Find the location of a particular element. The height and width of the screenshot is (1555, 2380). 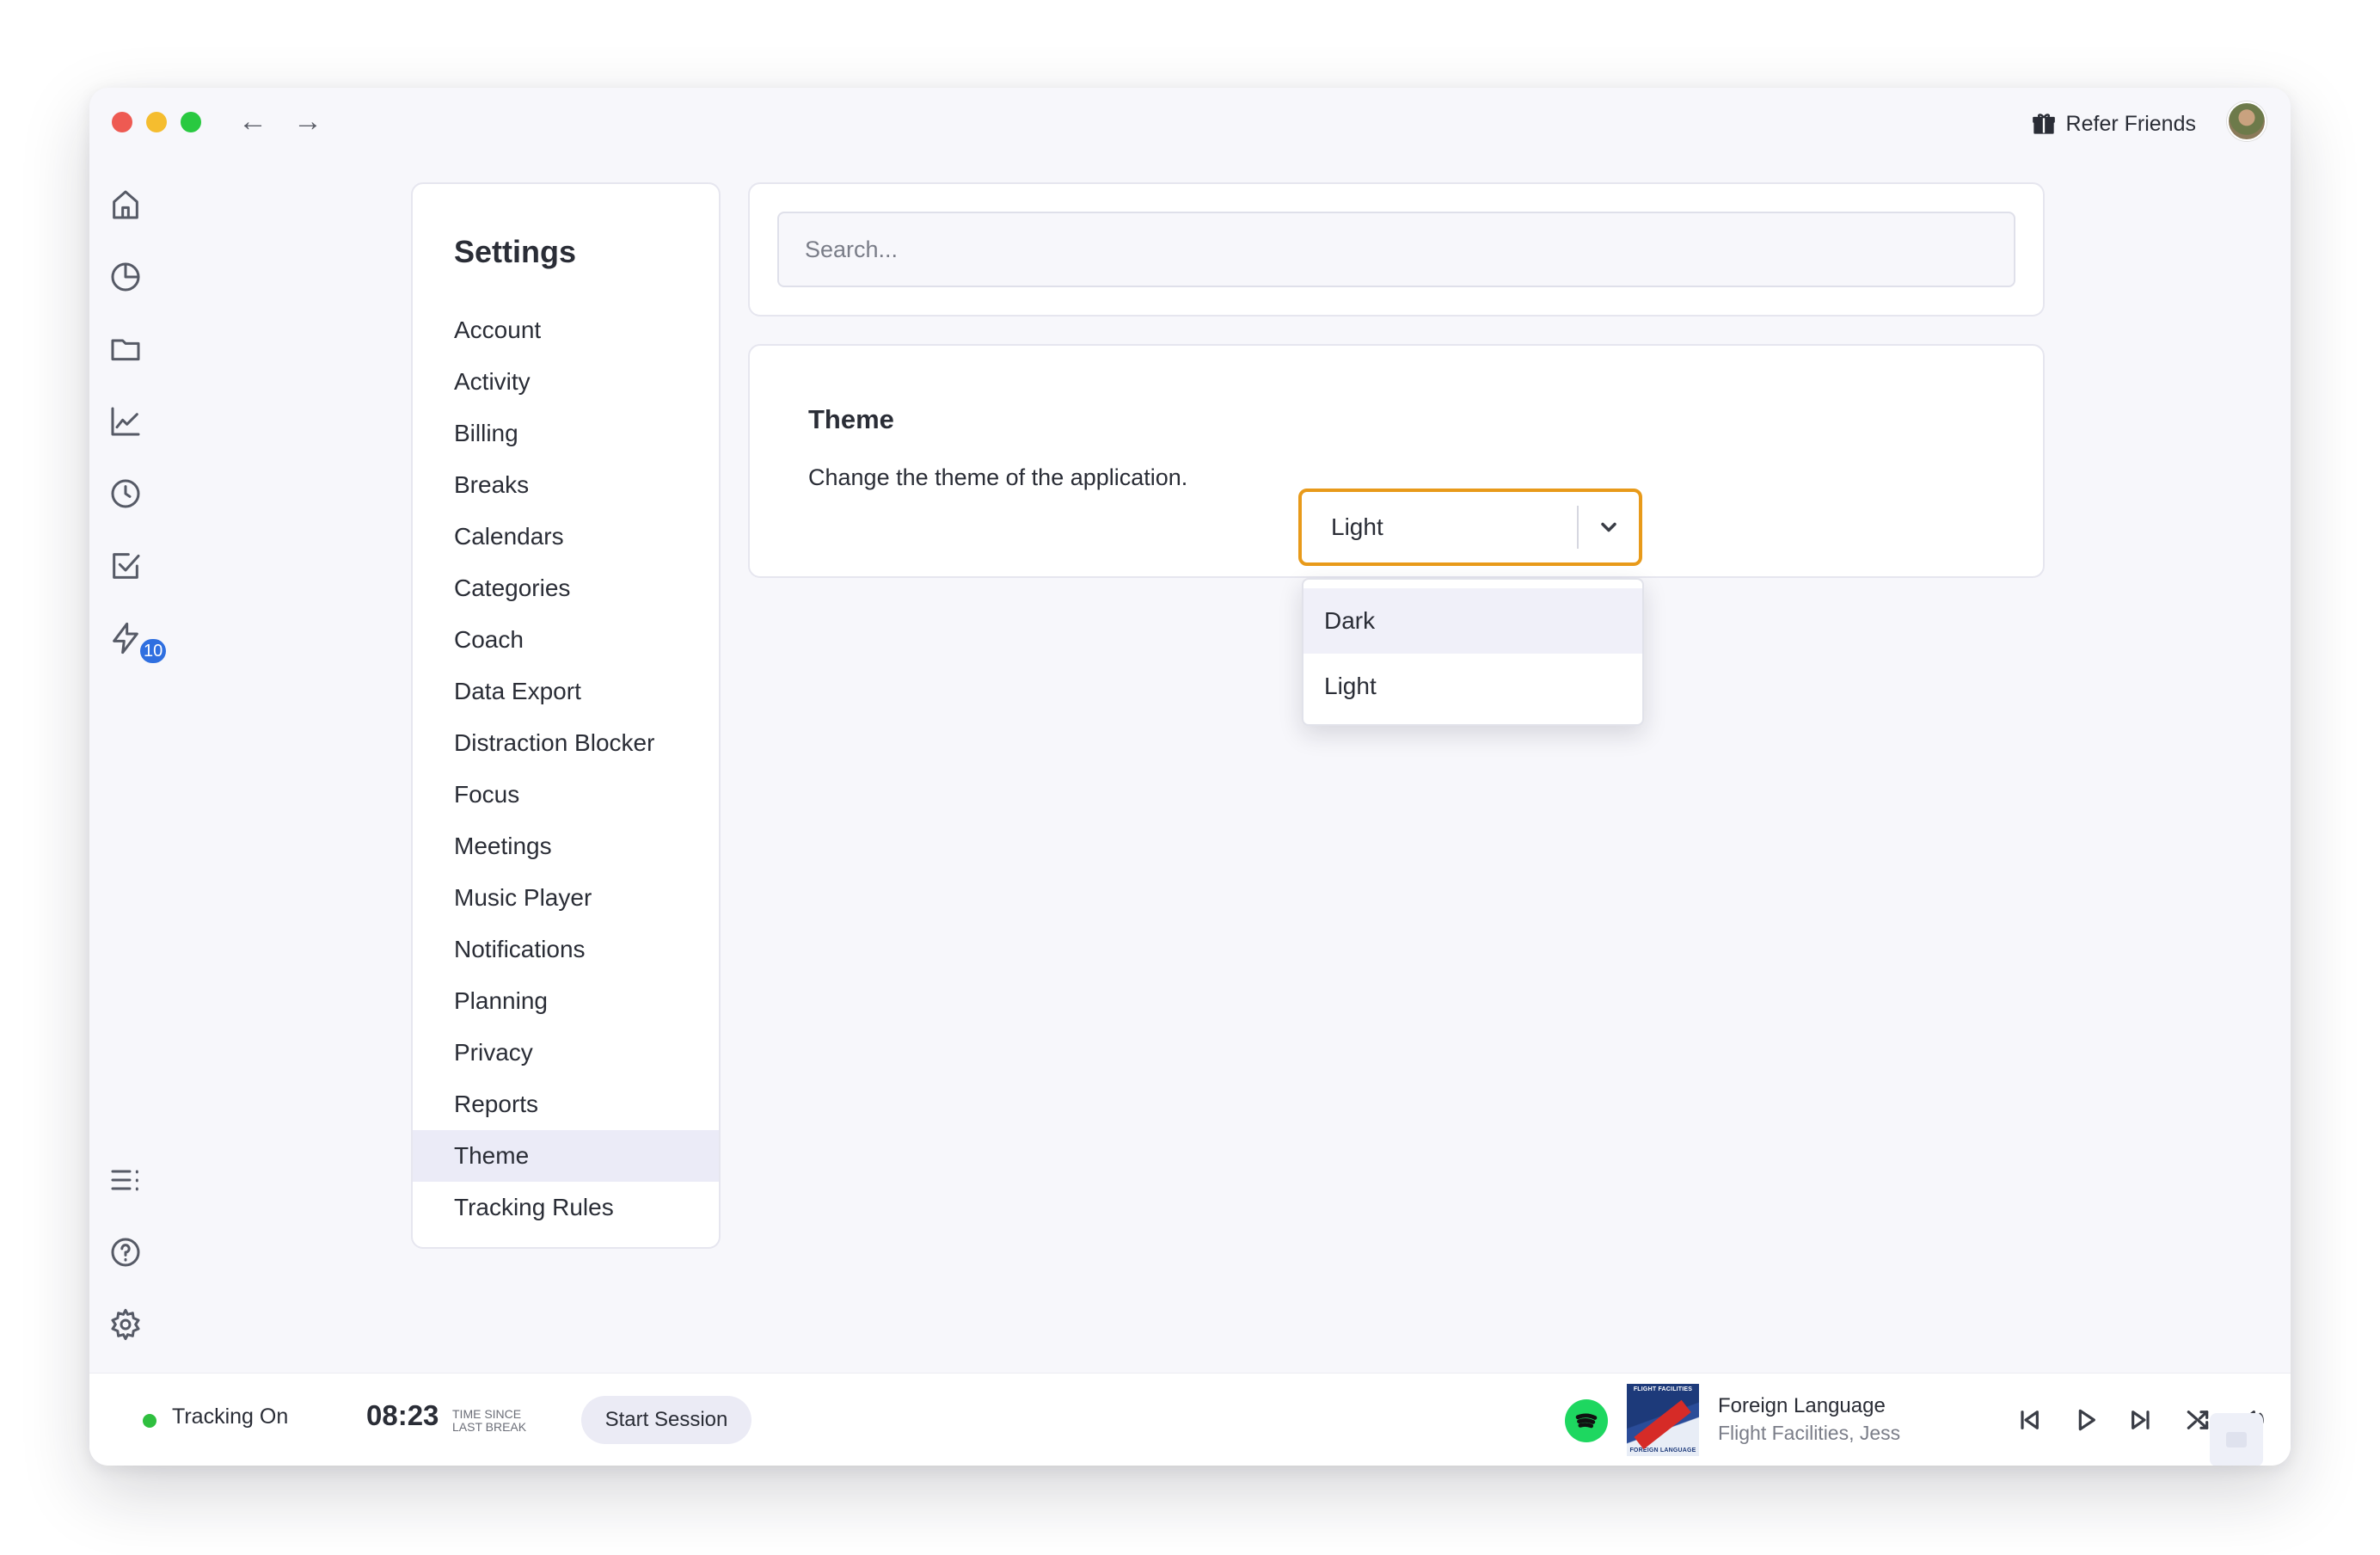

settings-item-calendars: Calendars is located at coordinates (566, 537).